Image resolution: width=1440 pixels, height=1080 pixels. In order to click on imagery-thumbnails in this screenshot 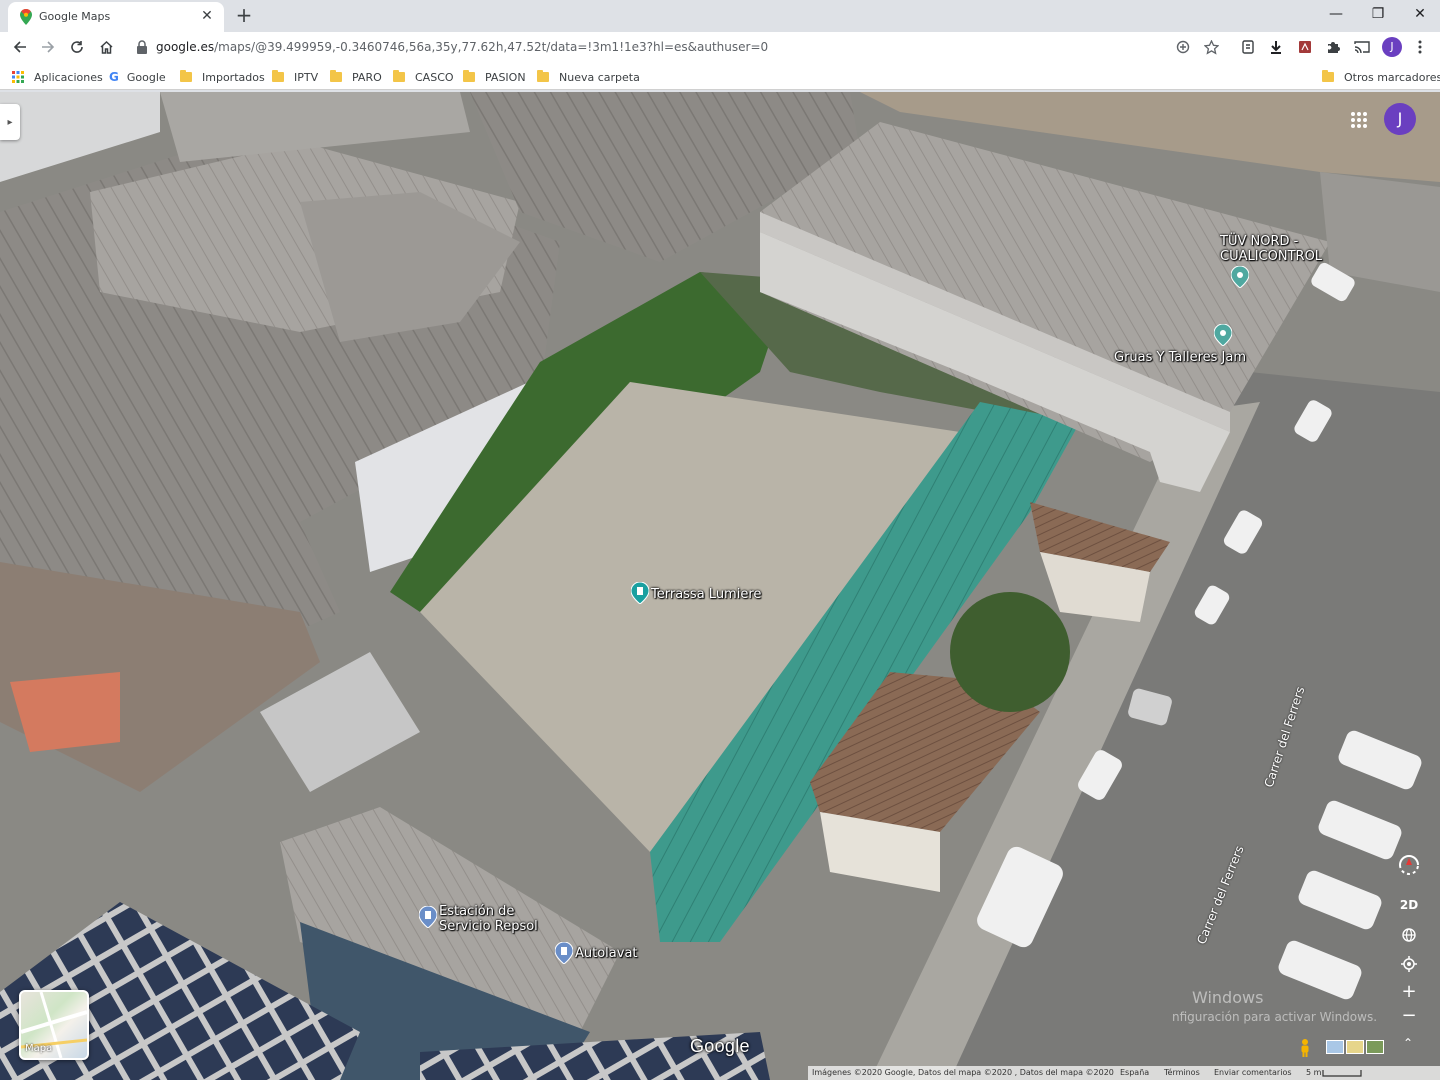, I will do `click(1355, 1047)`.